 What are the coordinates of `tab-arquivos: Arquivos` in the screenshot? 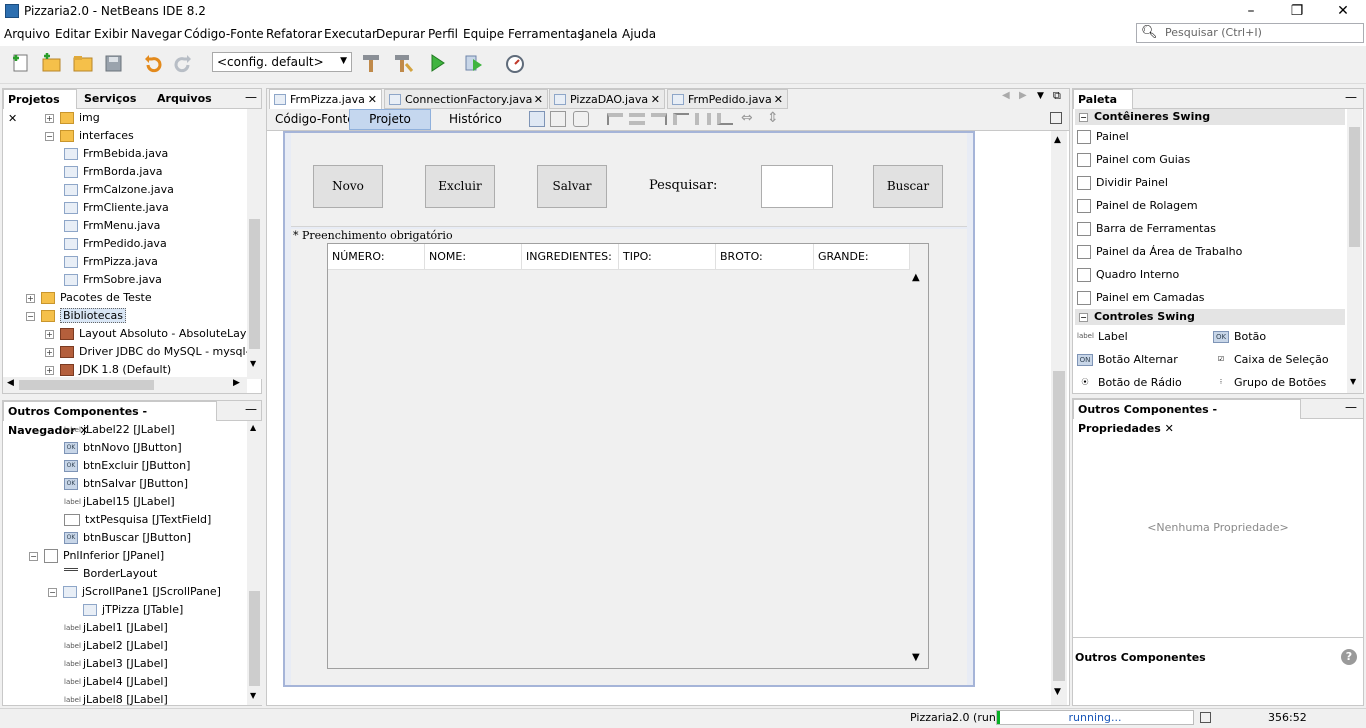 It's located at (184, 99).